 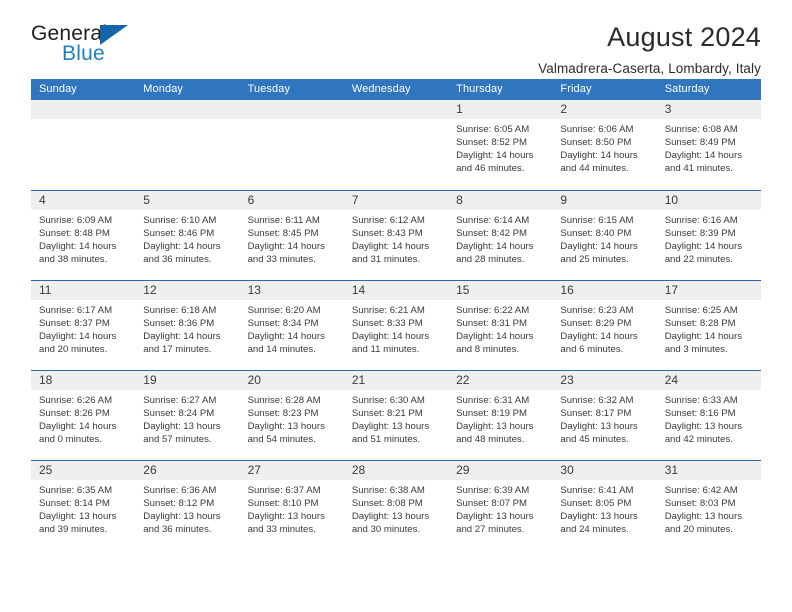 What do you see at coordinates (83, 290) in the screenshot?
I see `day-number-band: 11` at bounding box center [83, 290].